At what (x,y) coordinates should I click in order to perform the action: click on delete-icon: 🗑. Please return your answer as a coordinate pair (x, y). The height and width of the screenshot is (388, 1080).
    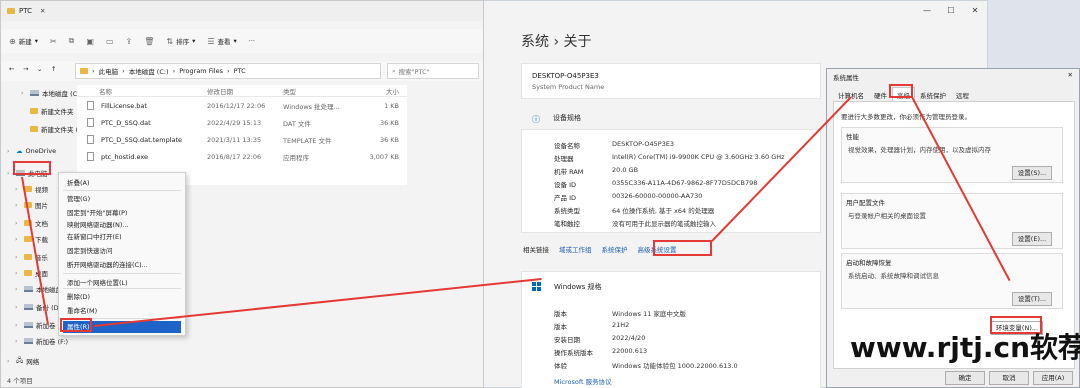
    Looking at the image, I should click on (149, 41).